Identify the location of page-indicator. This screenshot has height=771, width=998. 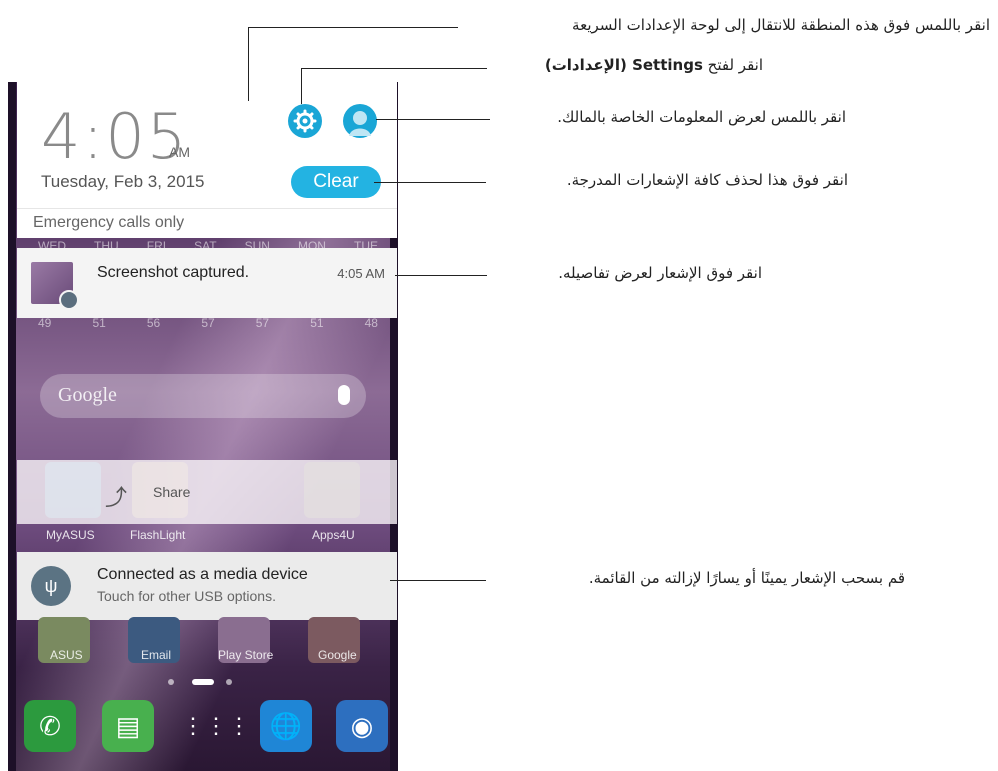
(203, 682).